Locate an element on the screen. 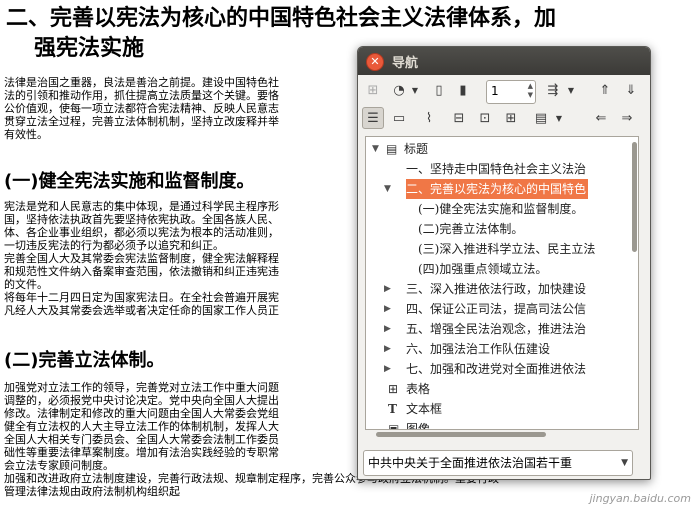  text-frame-icon: T is located at coordinates (392, 409).